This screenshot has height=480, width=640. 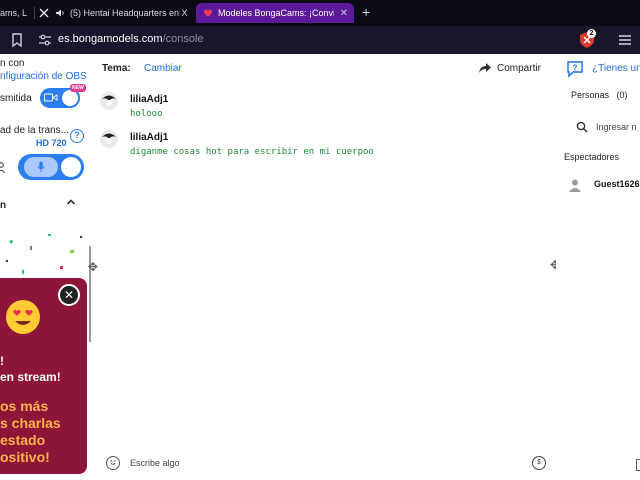 I want to click on promo-text: !, so click(x=2, y=361).